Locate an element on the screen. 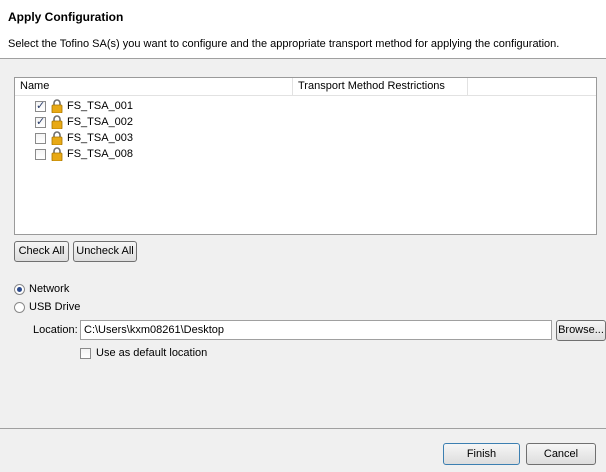  use-default-location-checkbox is located at coordinates (85, 353).